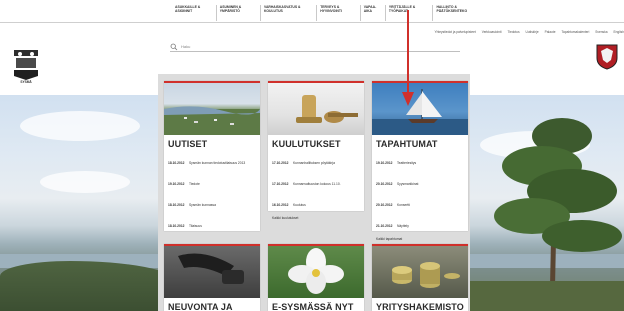 The height and width of the screenshot is (311, 624). I want to click on municipality-logo, so click(26, 65).